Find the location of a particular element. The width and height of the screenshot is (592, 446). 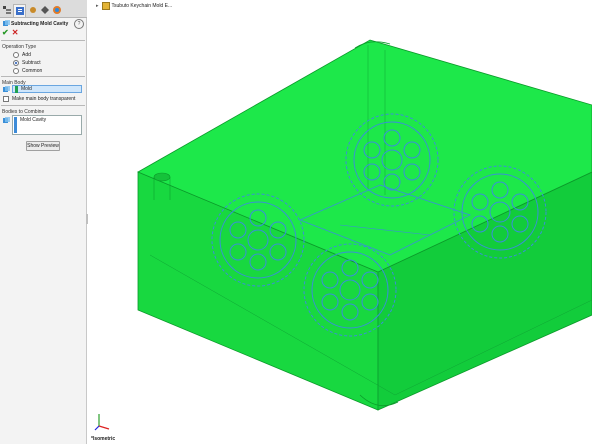

tab-display-manager is located at coordinates (56, 10).